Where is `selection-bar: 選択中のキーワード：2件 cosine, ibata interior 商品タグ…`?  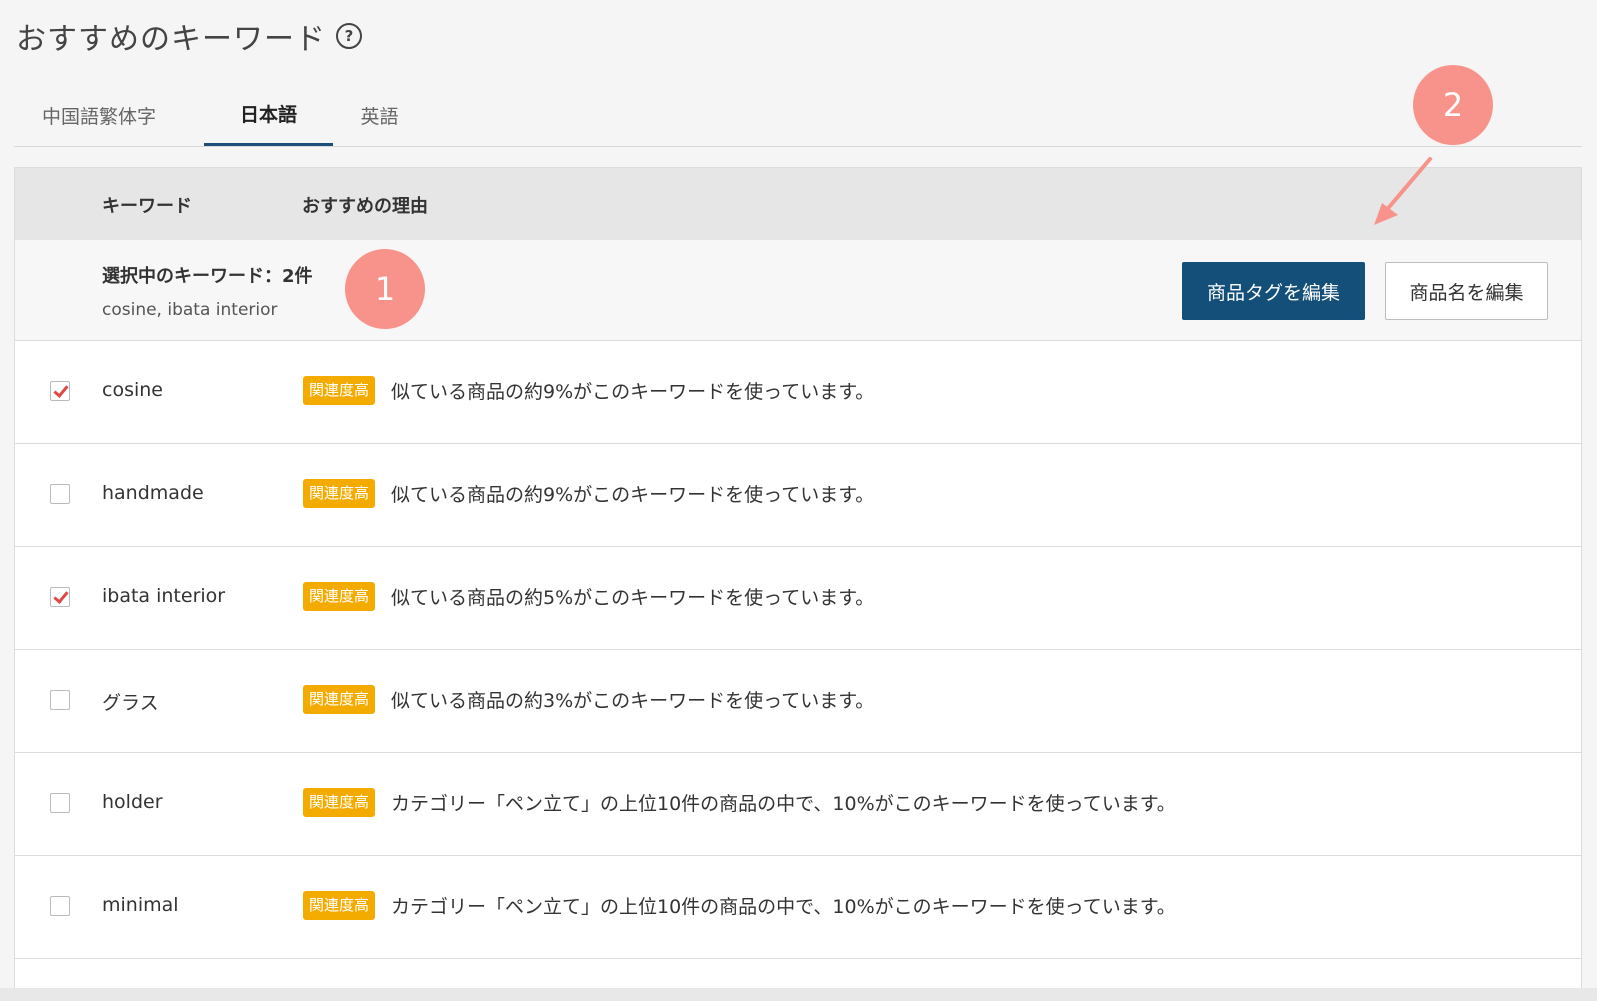 selection-bar: 選択中のキーワード：2件 cosine, ibata interior 商品タグ… is located at coordinates (798, 290).